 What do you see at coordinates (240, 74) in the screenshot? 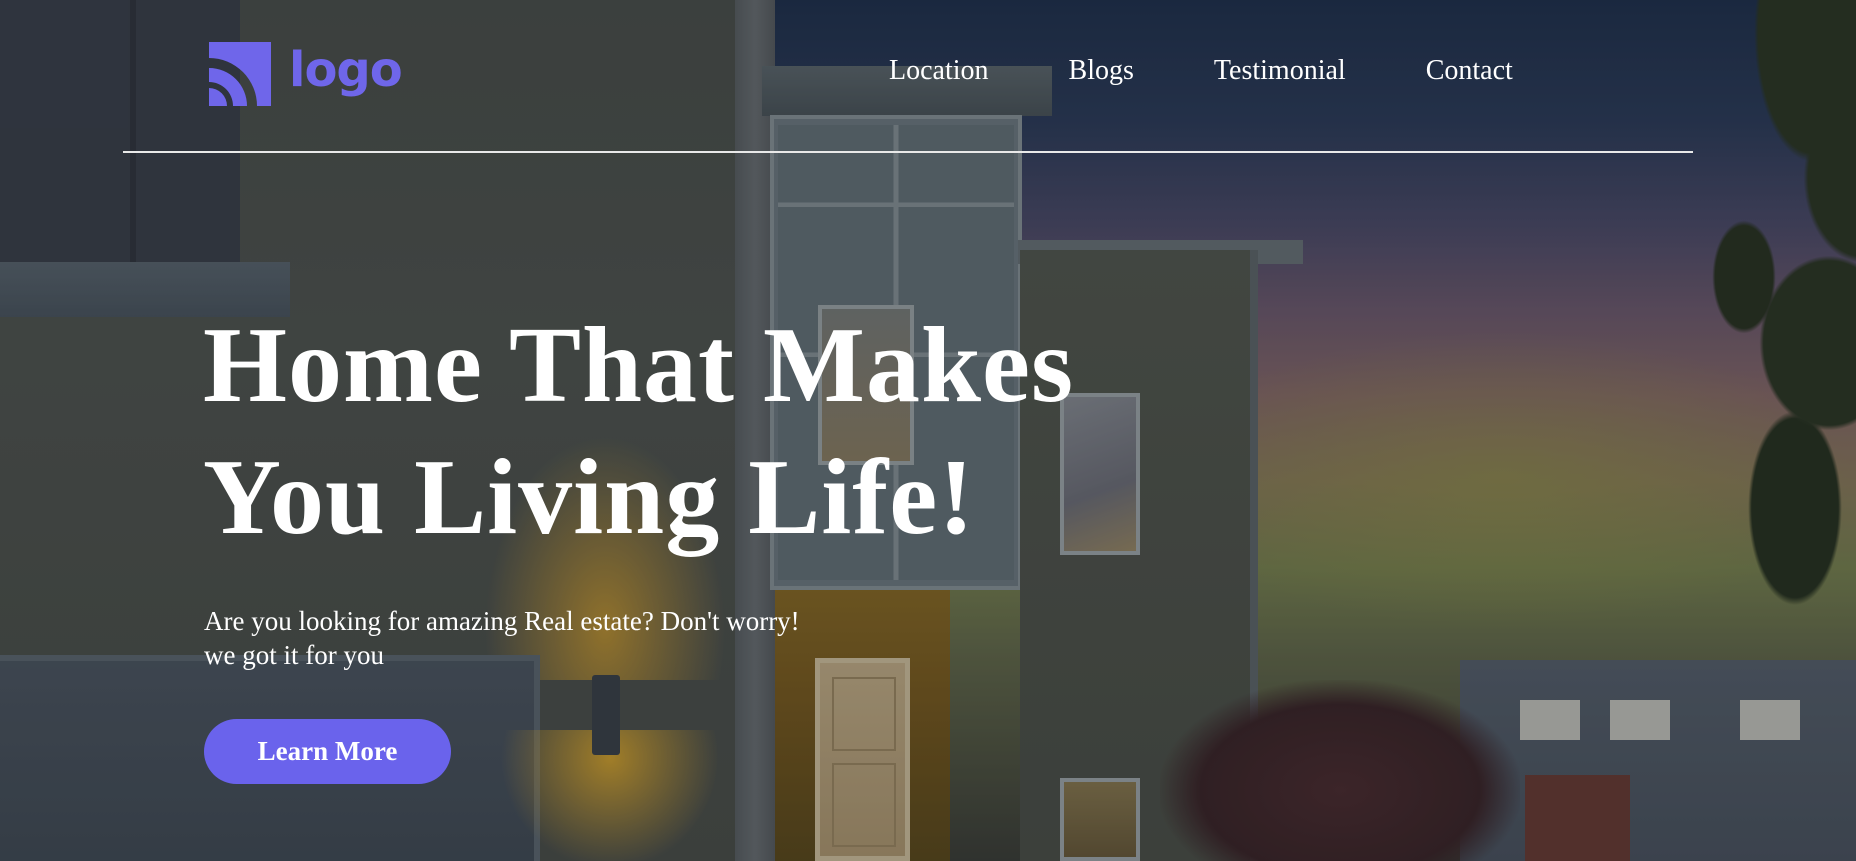
I see `wifi-arc-icon` at bounding box center [240, 74].